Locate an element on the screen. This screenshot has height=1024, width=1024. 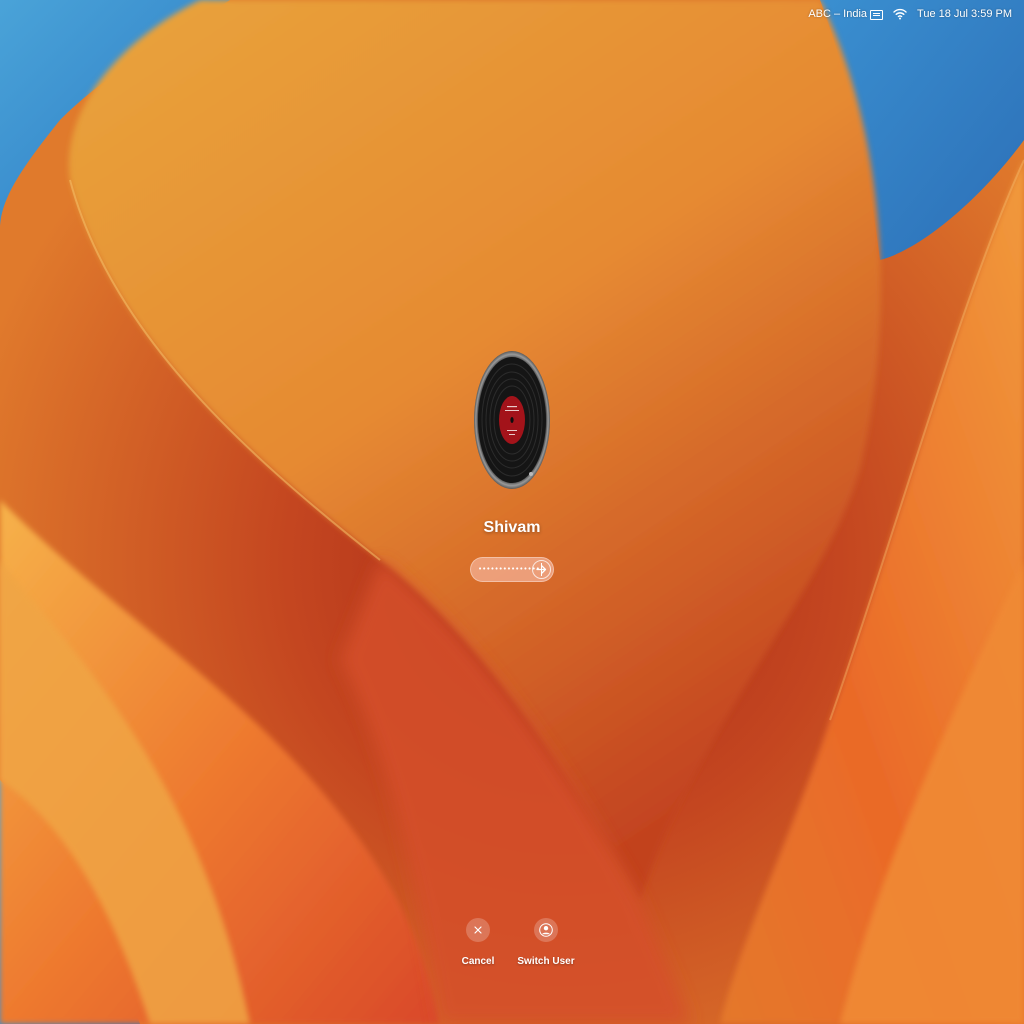
switch-user-circle is located at coordinates (546, 930).